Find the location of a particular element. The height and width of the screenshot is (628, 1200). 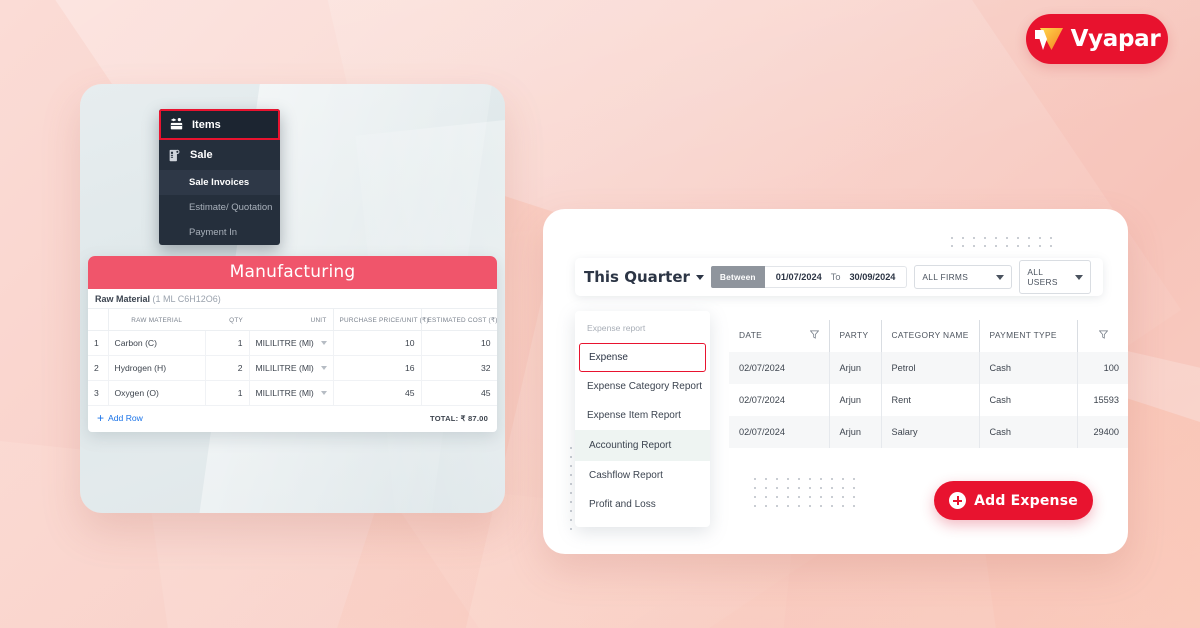

add-row-label: Add Row is located at coordinates (125, 418).